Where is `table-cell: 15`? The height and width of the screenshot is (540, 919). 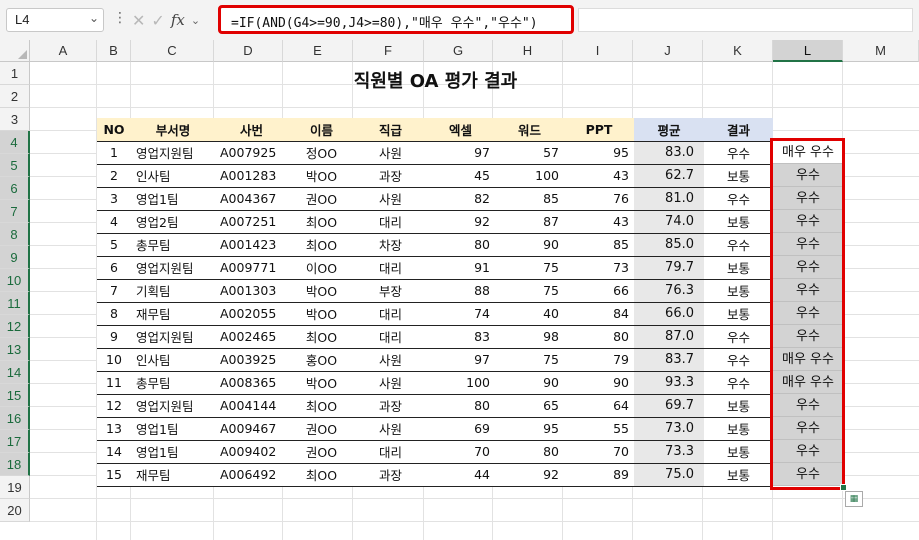 table-cell: 15 is located at coordinates (114, 475).